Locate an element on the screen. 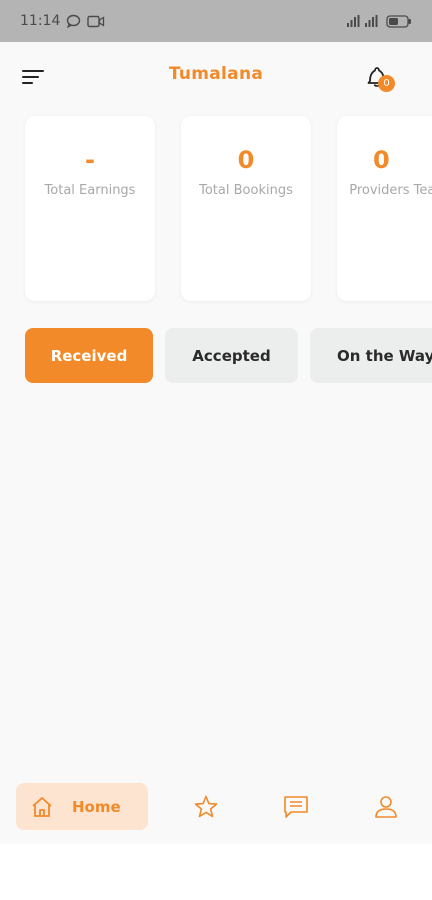 Image resolution: width=432 pixels, height=900 pixels. tab-accepted: Accepted is located at coordinates (231, 355).